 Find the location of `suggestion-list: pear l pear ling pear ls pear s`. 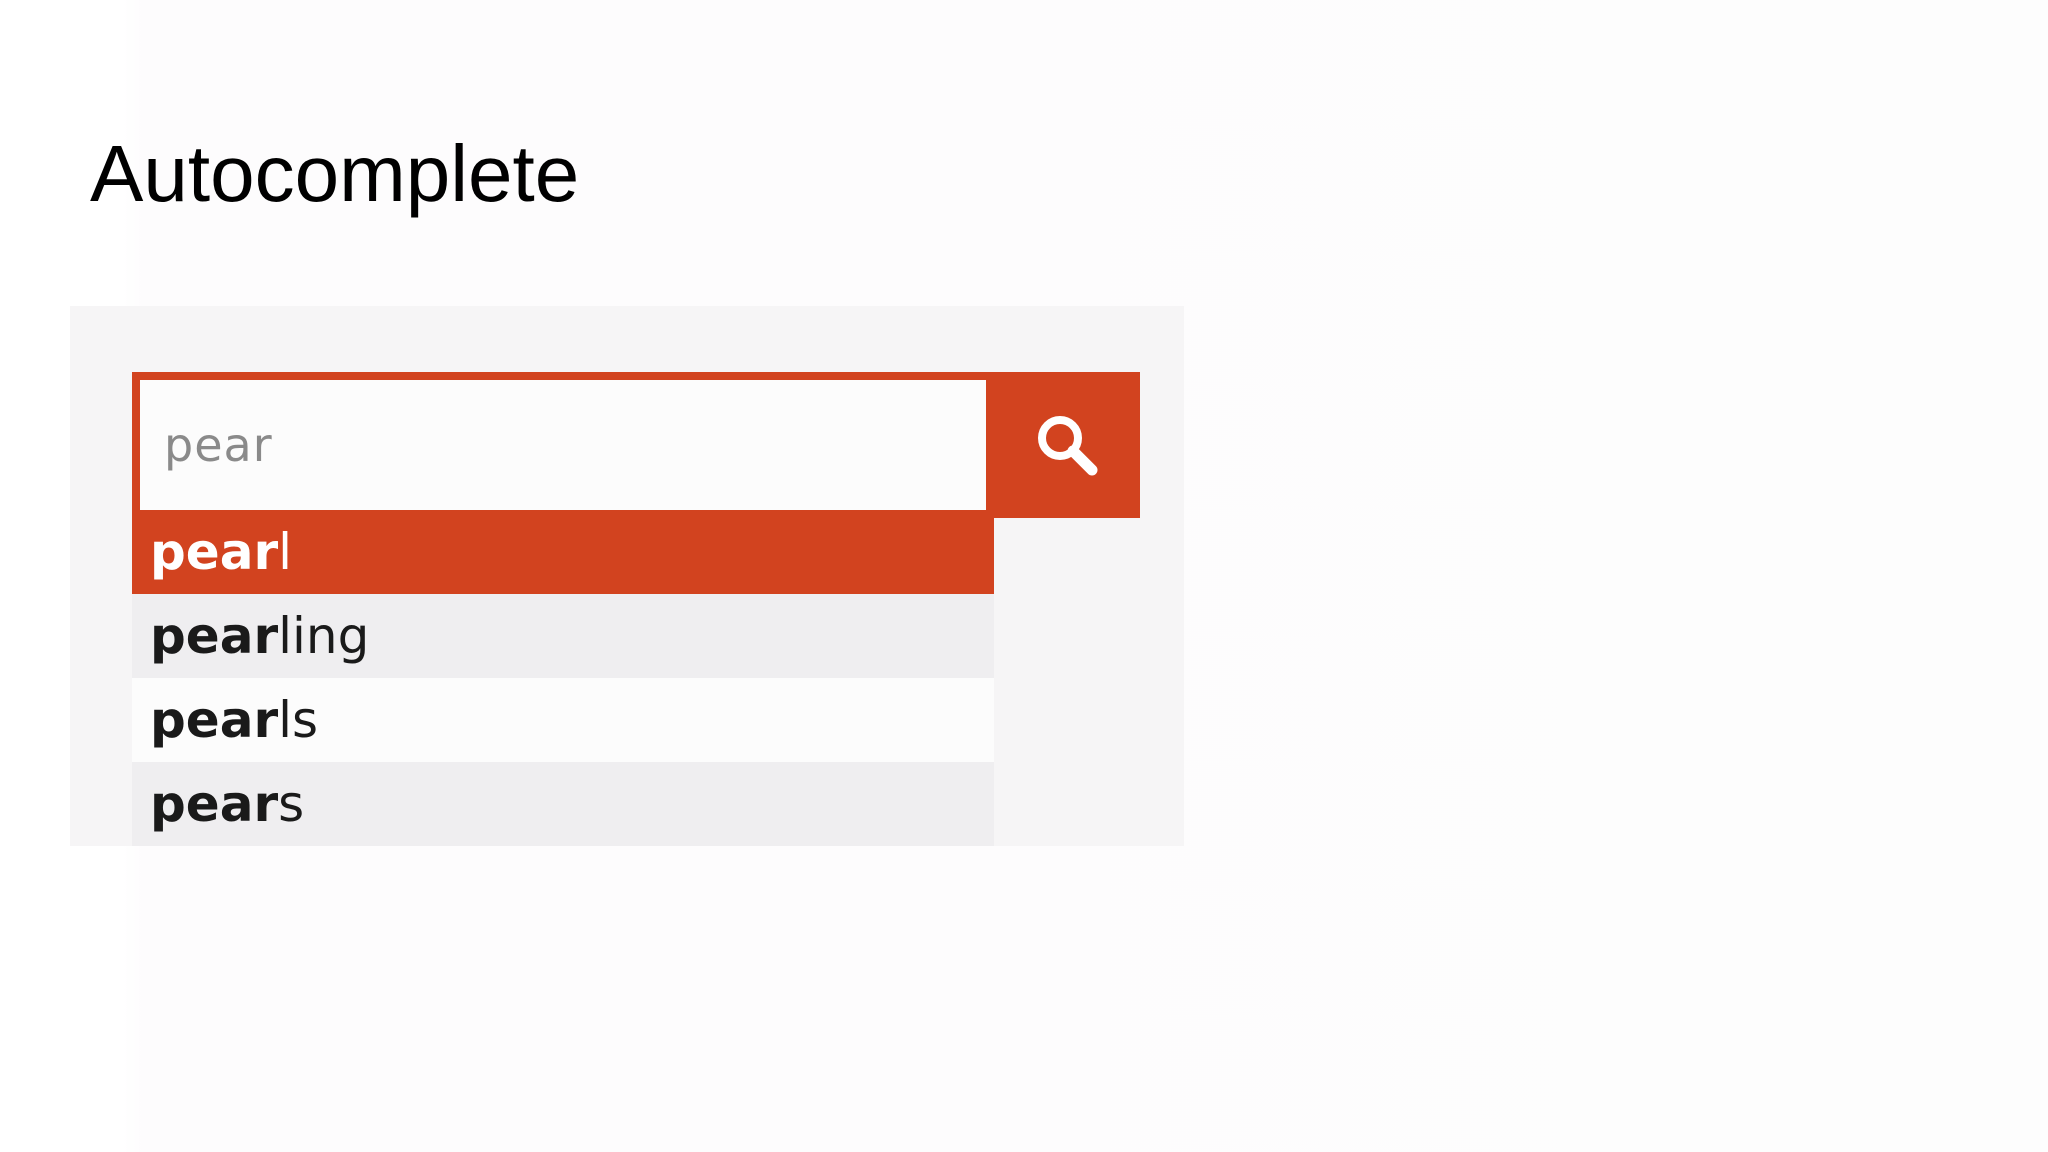

suggestion-list: pear l pear ling pear ls pear s is located at coordinates (563, 678).